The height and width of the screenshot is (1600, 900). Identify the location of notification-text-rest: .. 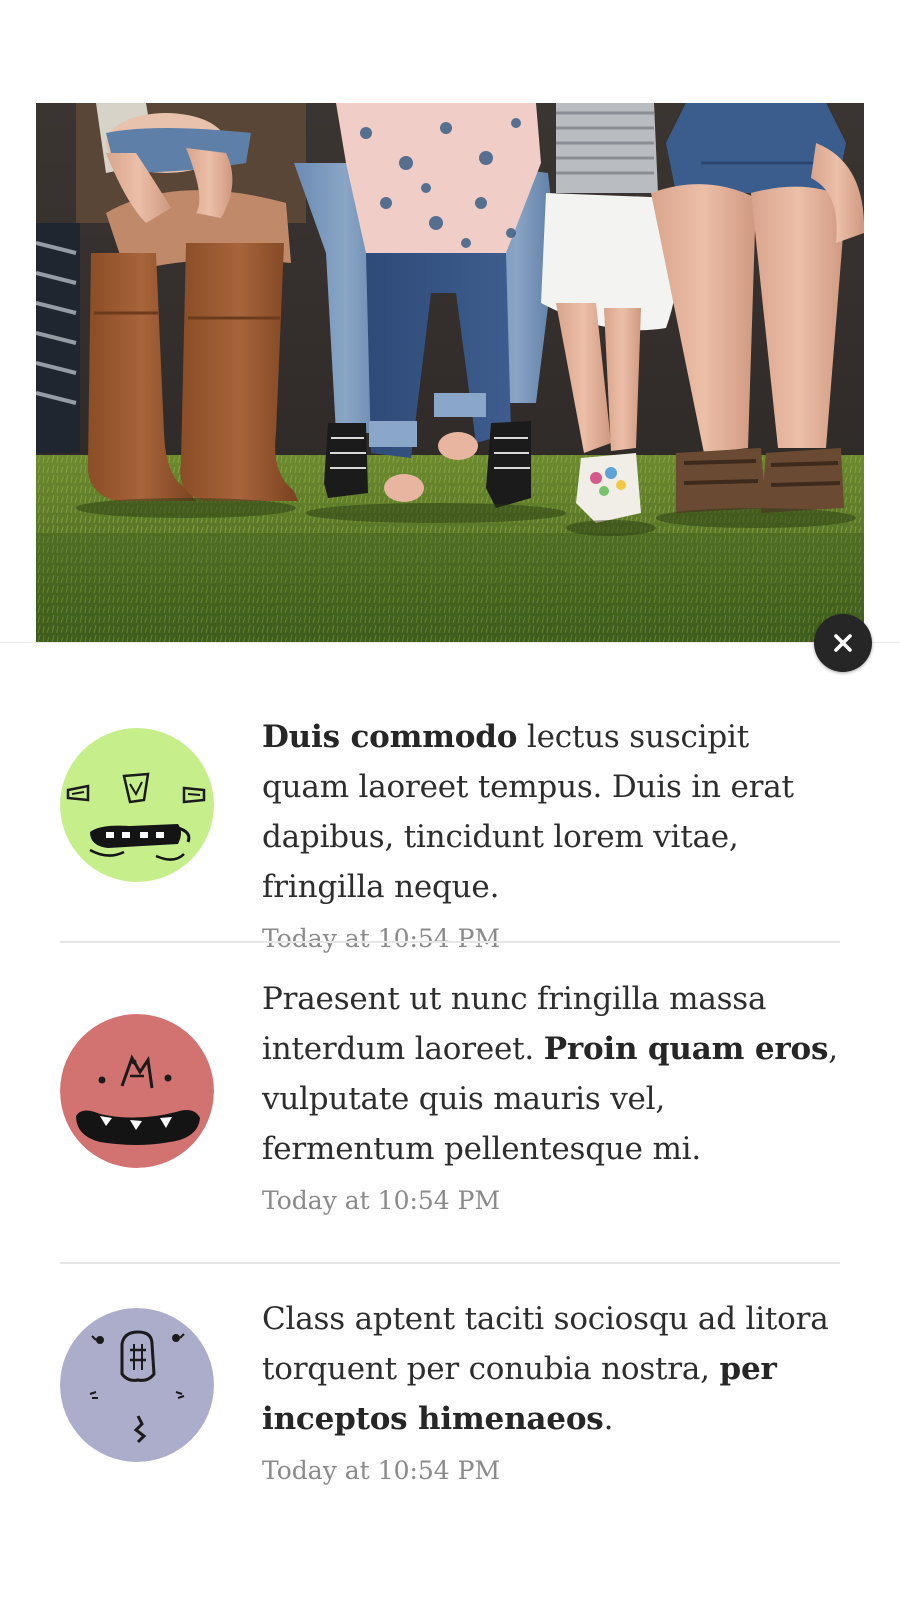
(608, 1419).